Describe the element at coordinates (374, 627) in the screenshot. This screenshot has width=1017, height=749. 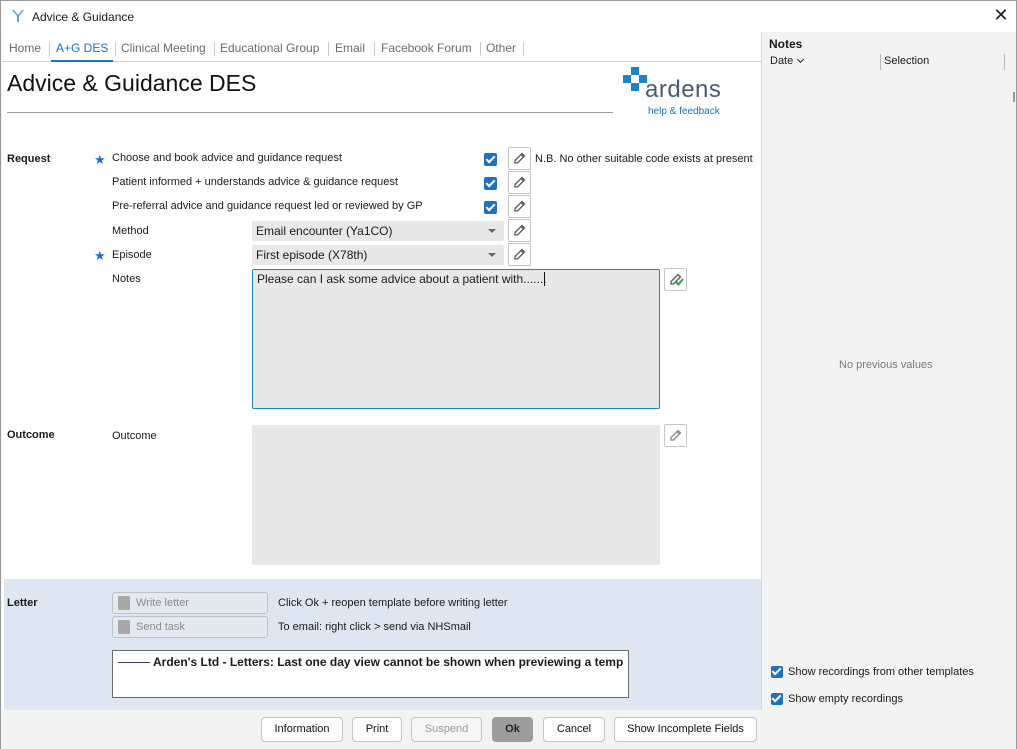
I see `send-task-note: To email: right click > send via NHSmail` at that location.